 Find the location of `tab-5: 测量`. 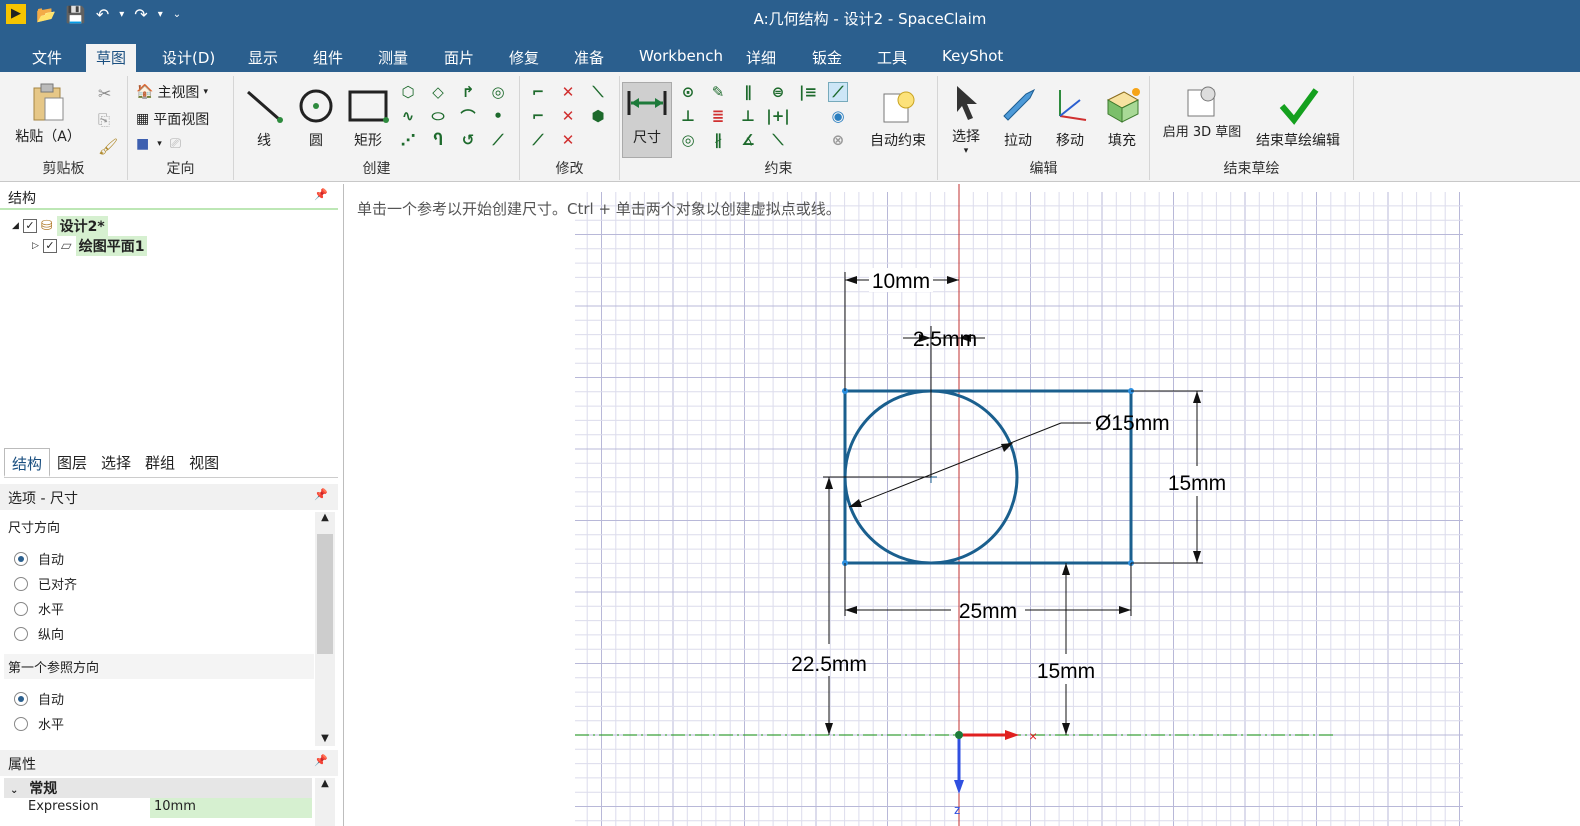

tab-5: 测量 is located at coordinates (393, 58).